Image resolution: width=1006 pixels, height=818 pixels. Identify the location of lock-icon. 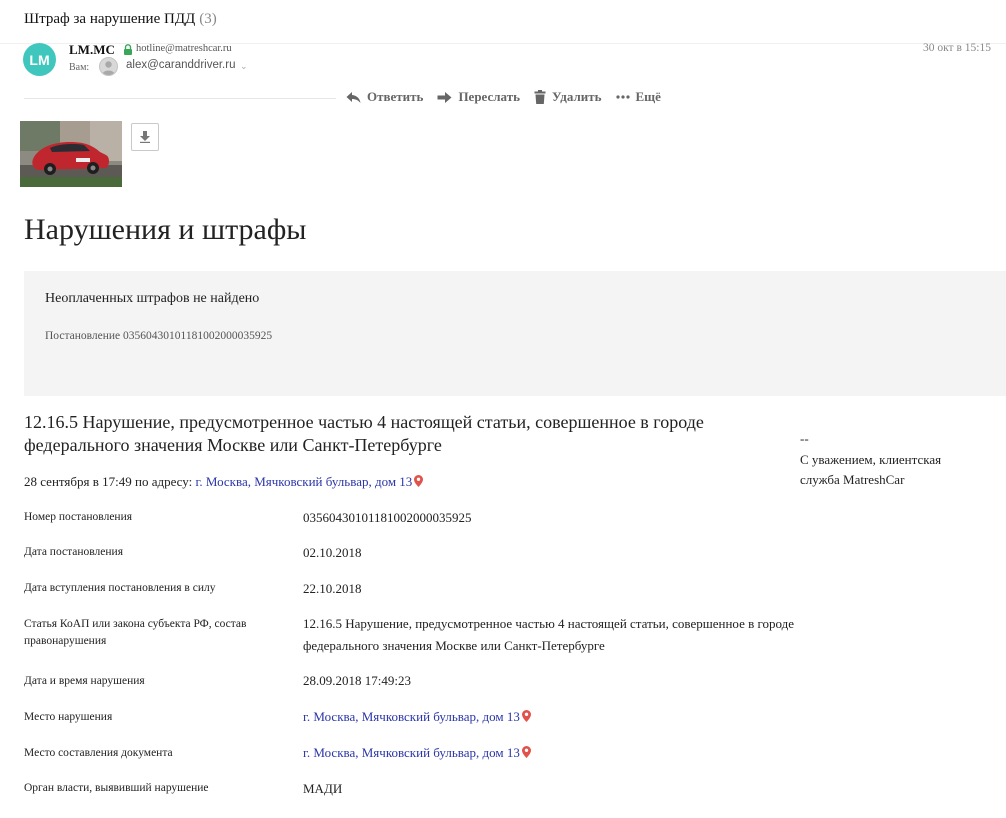
(128, 49).